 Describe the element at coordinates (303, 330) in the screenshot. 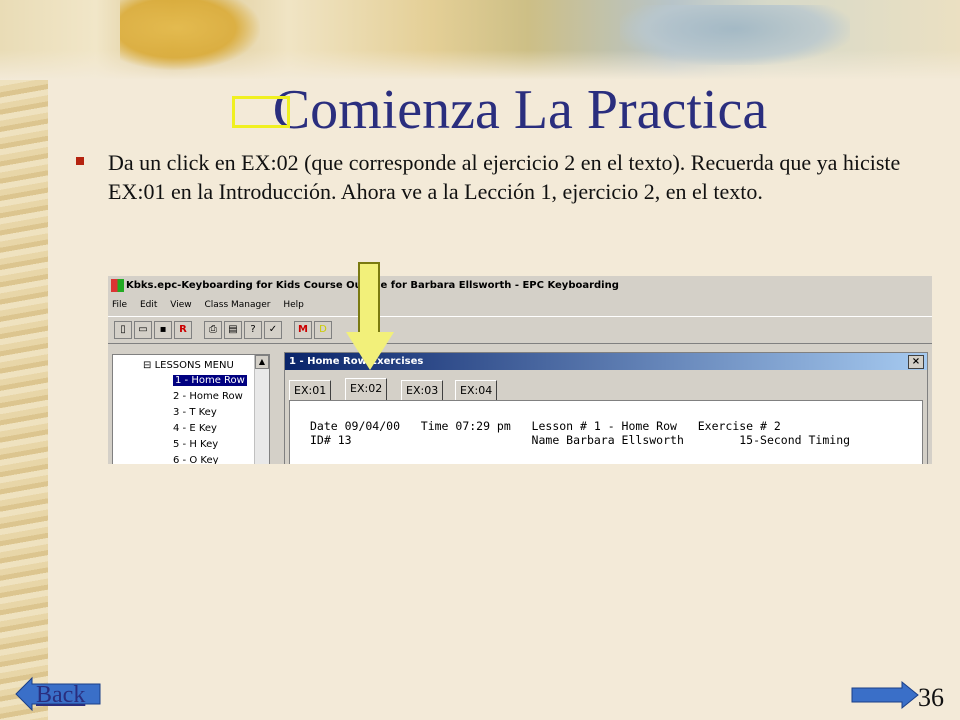

I see `m-icon: M` at that location.